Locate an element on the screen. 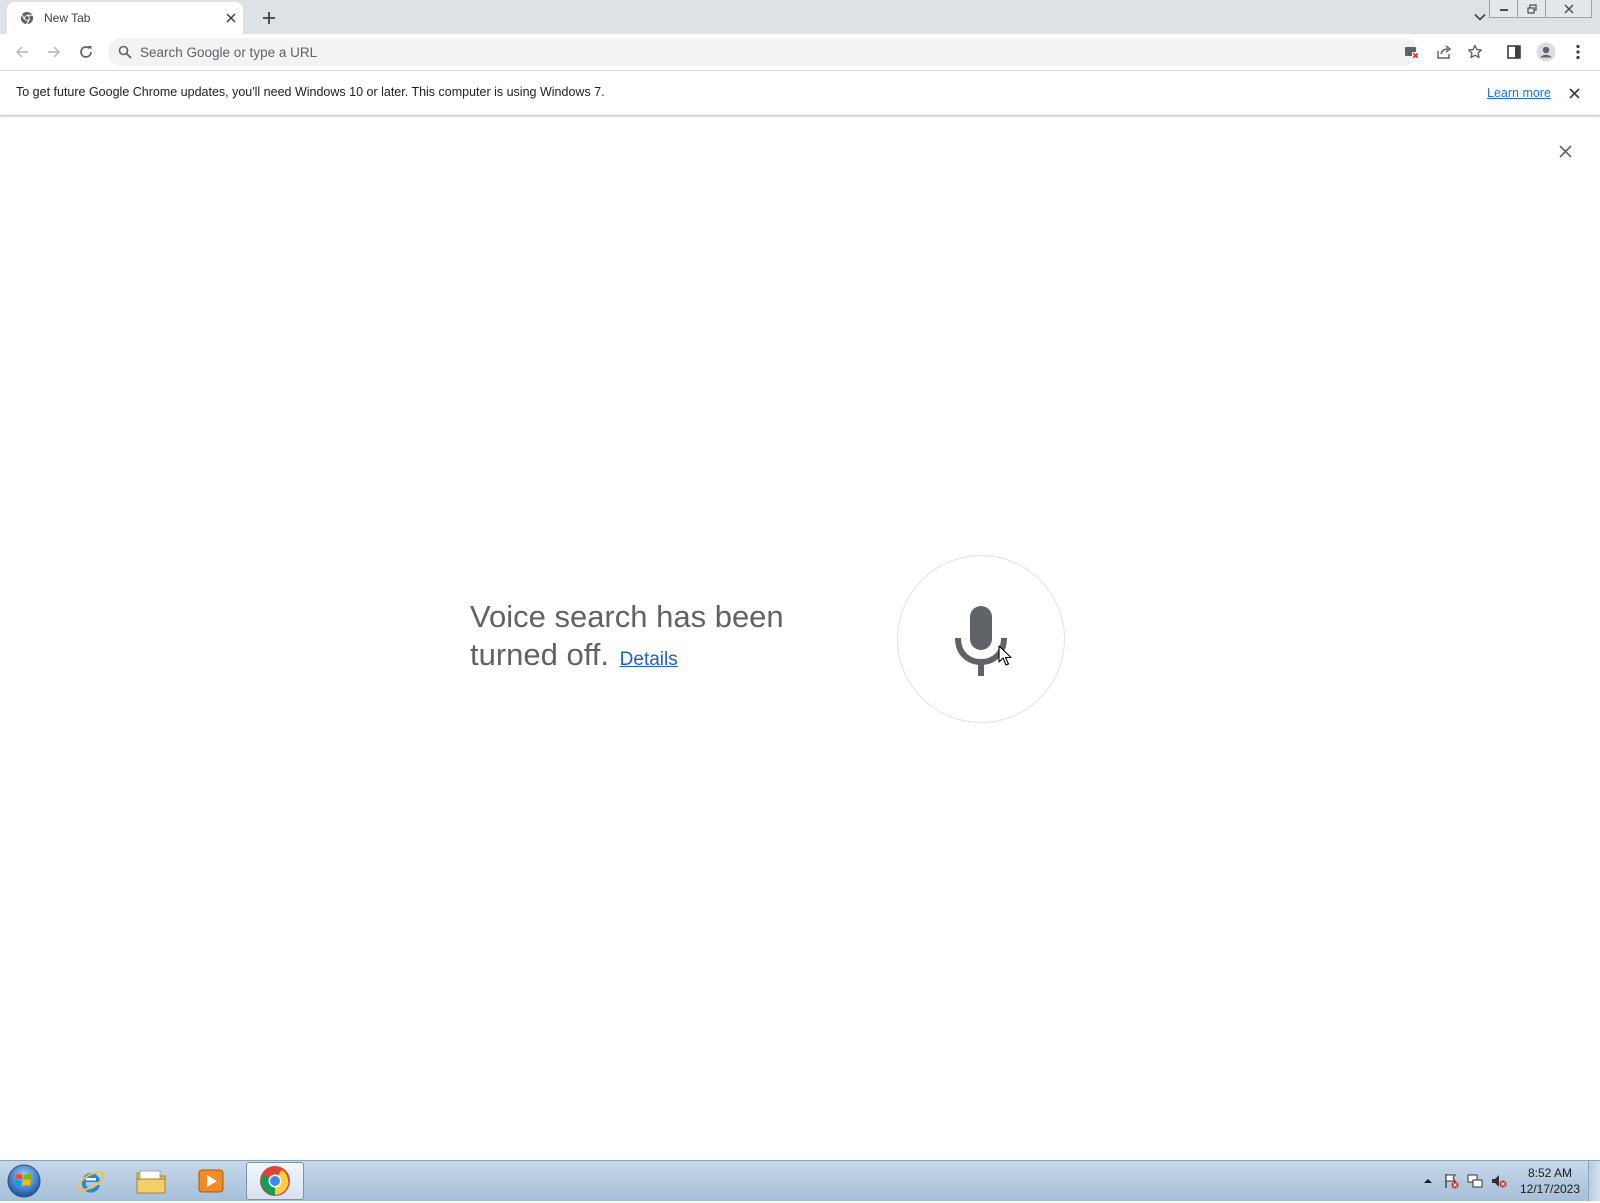 The height and width of the screenshot is (1203, 1600). internet-explorer-icon is located at coordinates (91, 1182).